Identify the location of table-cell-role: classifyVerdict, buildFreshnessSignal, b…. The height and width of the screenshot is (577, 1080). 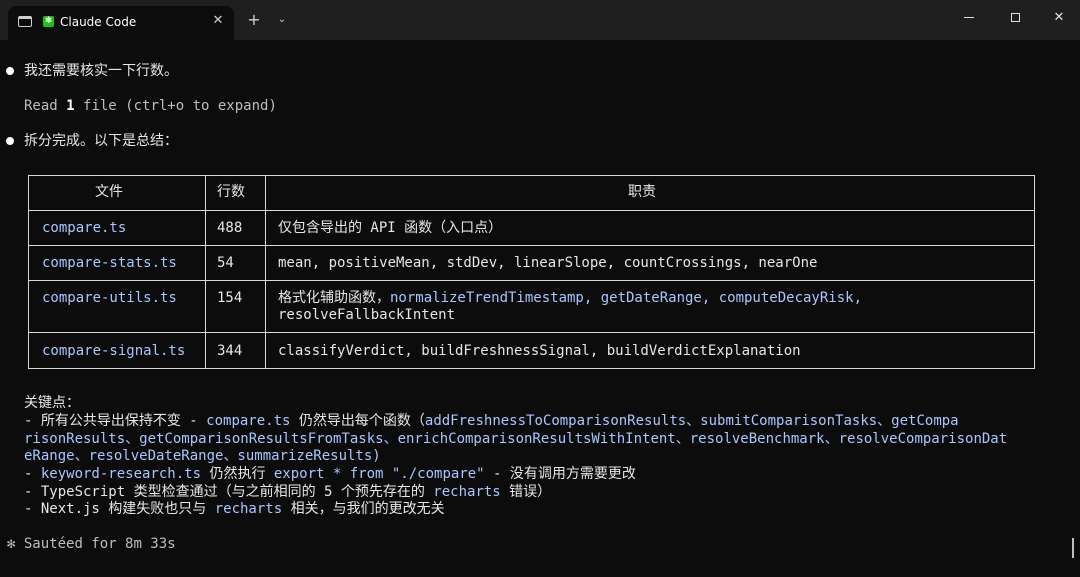
(539, 351).